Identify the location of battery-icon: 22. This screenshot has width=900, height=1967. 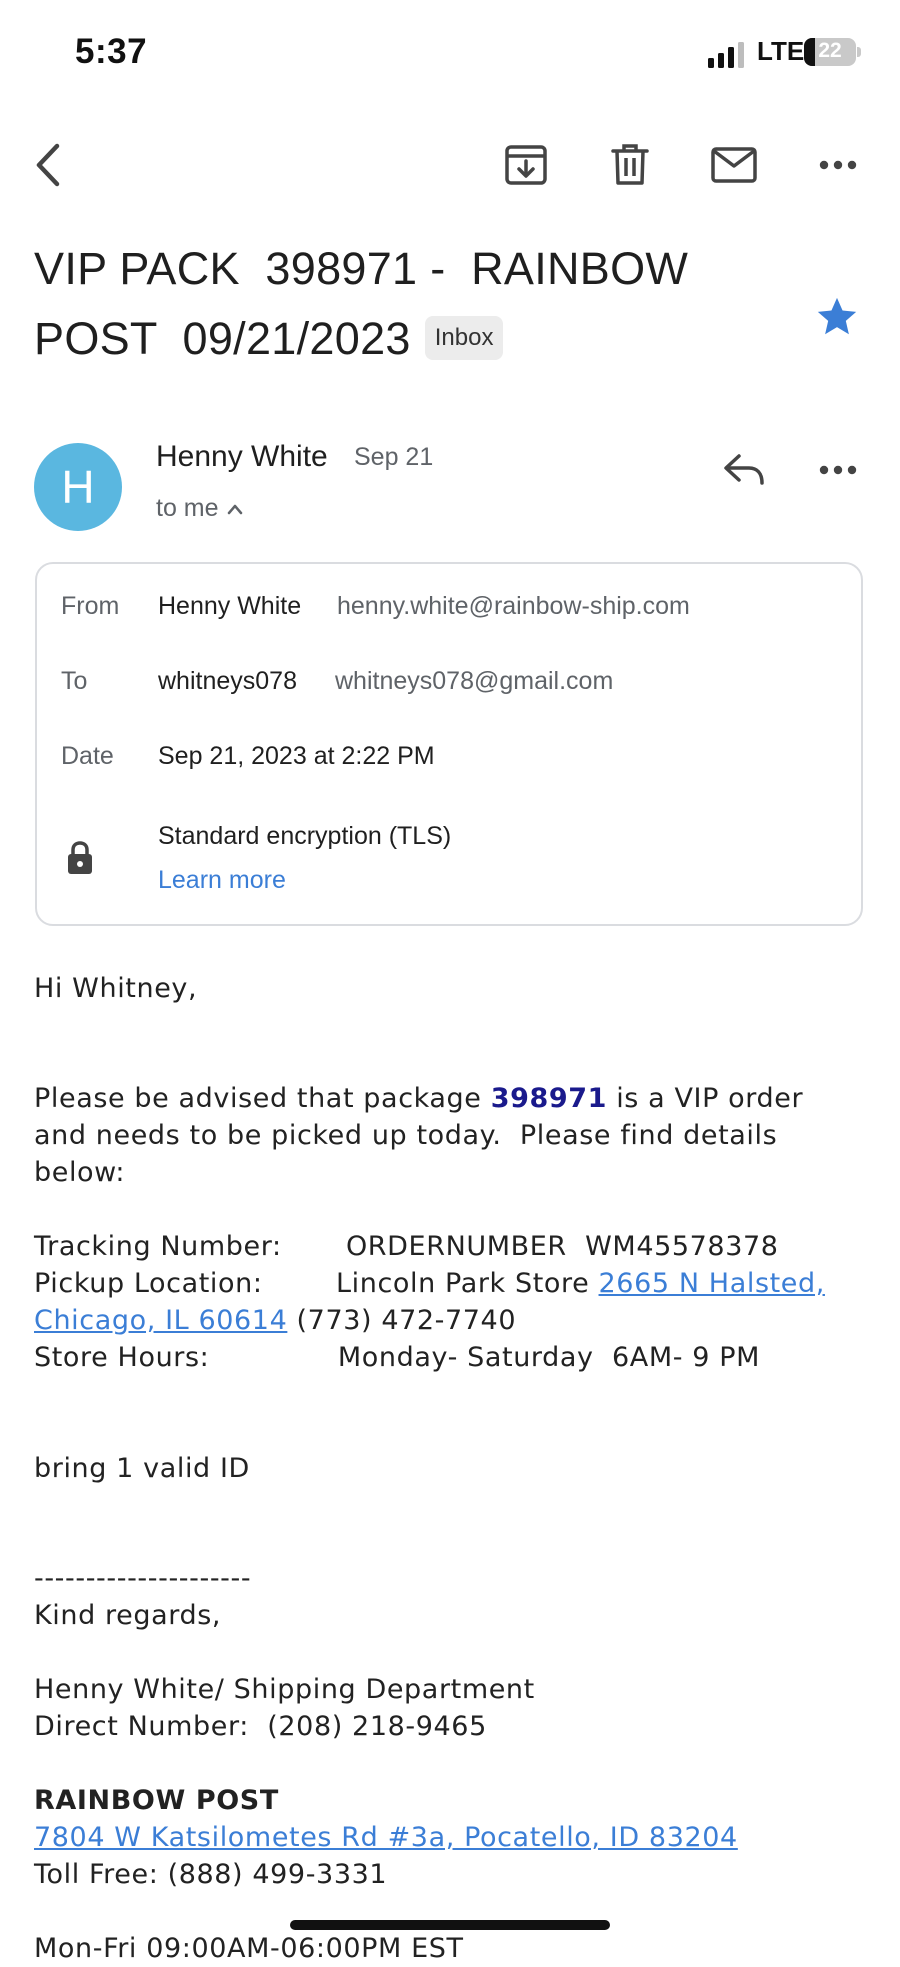
(830, 52).